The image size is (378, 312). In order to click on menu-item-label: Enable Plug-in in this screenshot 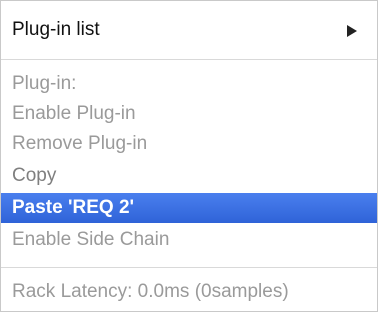, I will do `click(74, 113)`.